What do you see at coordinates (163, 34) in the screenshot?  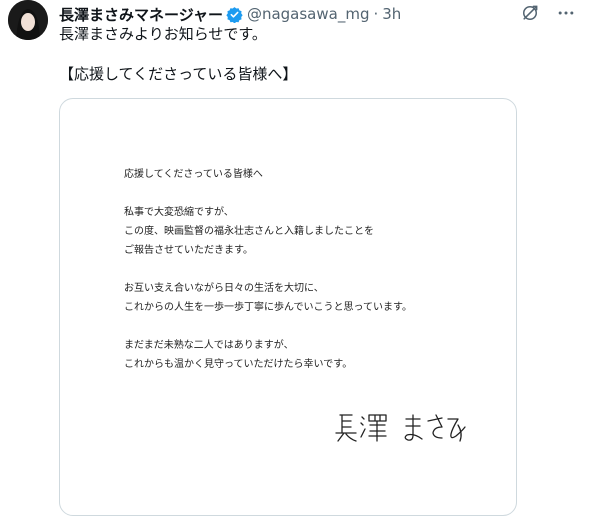 I see `tweet-text-line: 長澤まさみよりお知らせです。` at bounding box center [163, 34].